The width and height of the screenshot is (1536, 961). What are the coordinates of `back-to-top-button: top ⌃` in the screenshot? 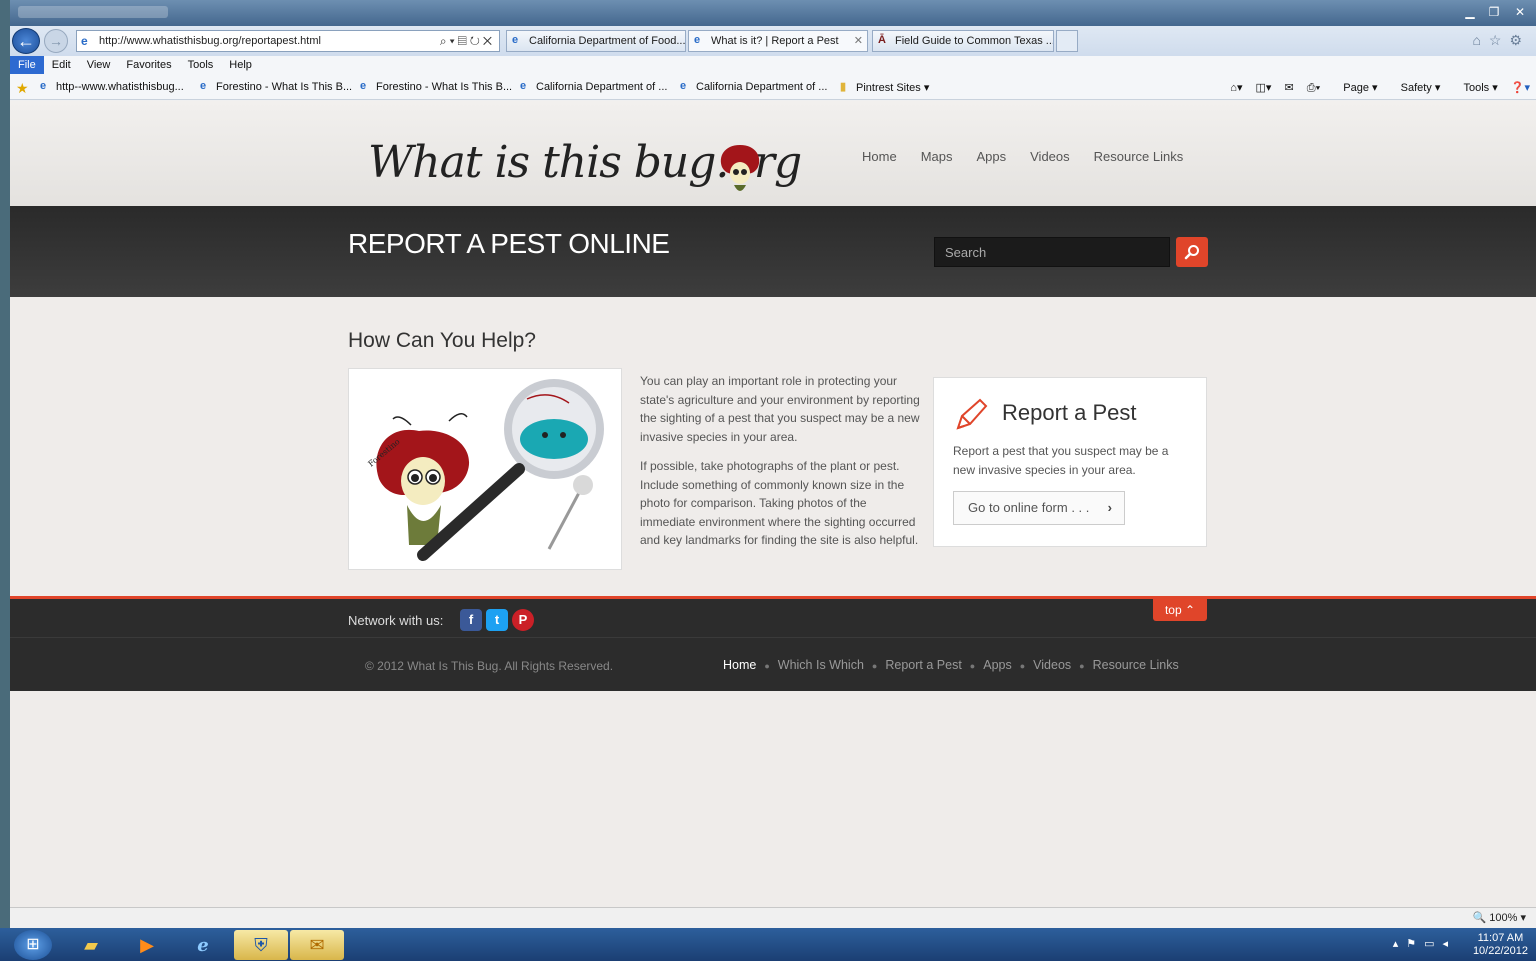 It's located at (1180, 610).